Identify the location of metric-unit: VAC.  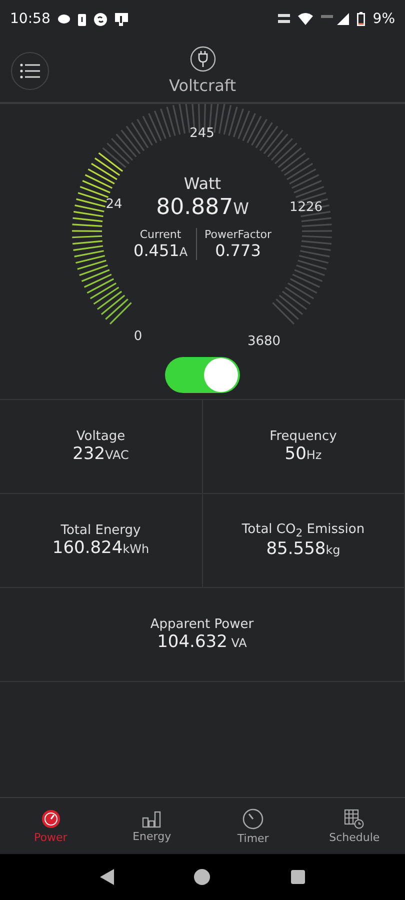
(117, 455).